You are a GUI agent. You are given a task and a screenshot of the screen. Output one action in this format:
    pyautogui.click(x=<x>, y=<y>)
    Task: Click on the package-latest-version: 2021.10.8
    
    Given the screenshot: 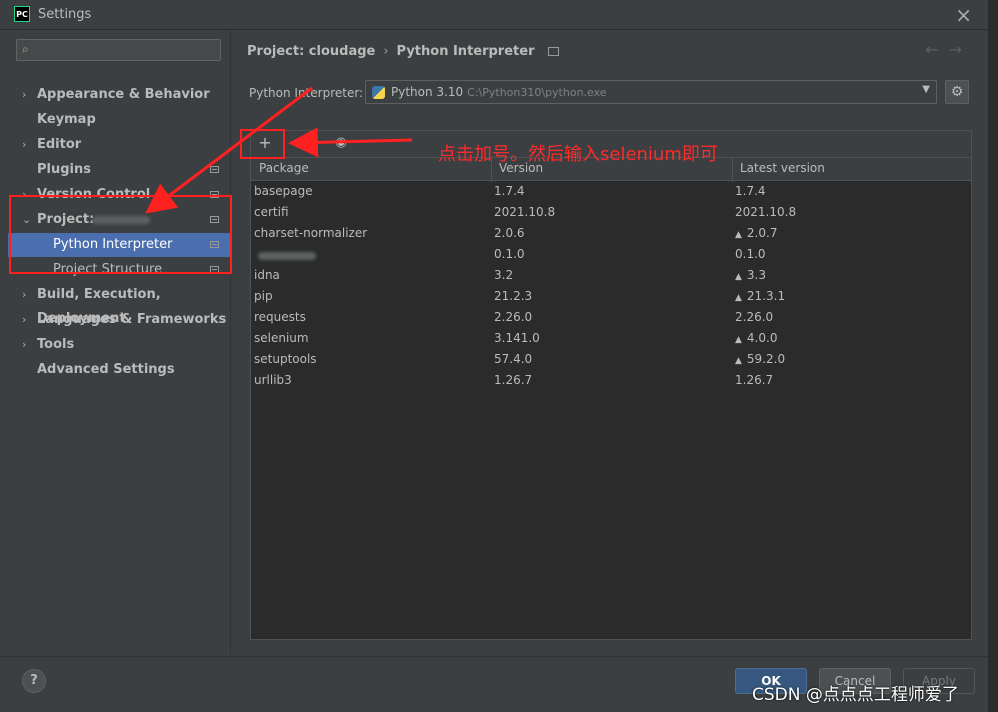 What is the action you would take?
    pyautogui.click(x=765, y=212)
    